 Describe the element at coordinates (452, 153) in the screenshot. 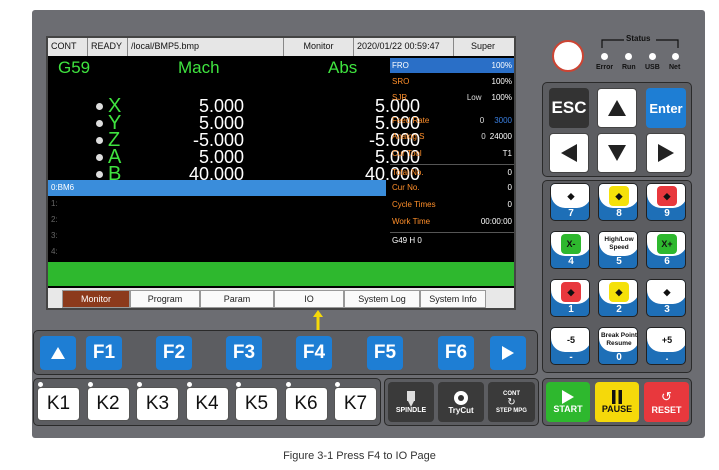

I see `tool-row: Cur Tool T1` at that location.